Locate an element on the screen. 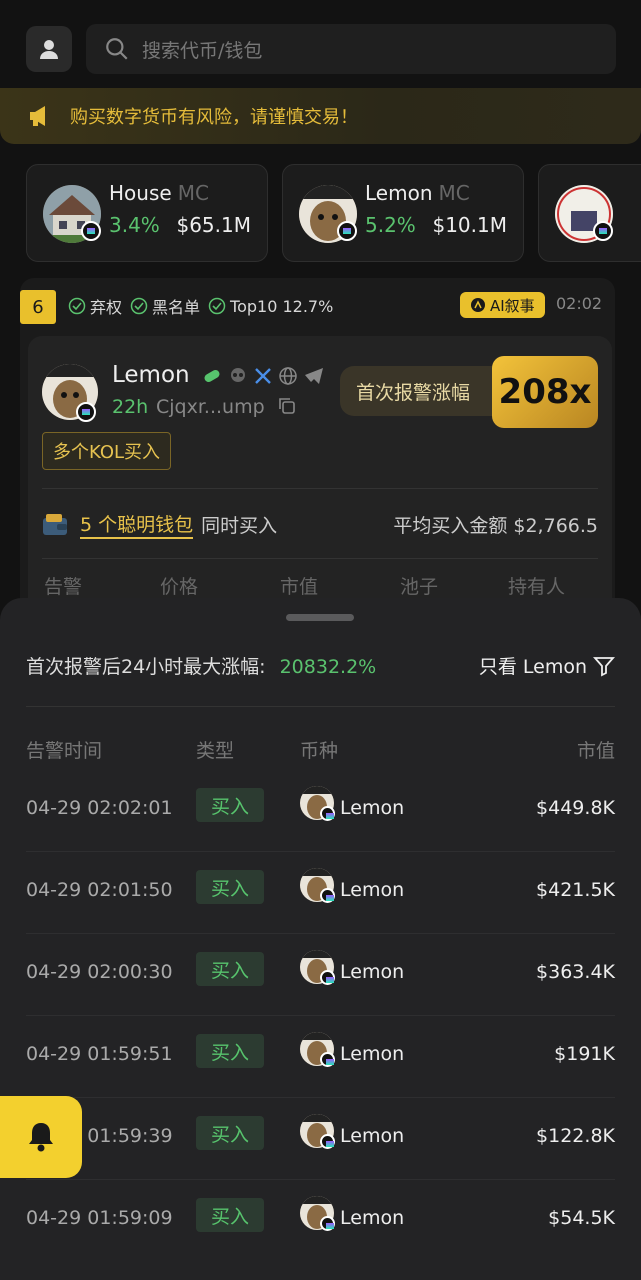  search-input: 搜索代币/钱包 is located at coordinates (351, 49).